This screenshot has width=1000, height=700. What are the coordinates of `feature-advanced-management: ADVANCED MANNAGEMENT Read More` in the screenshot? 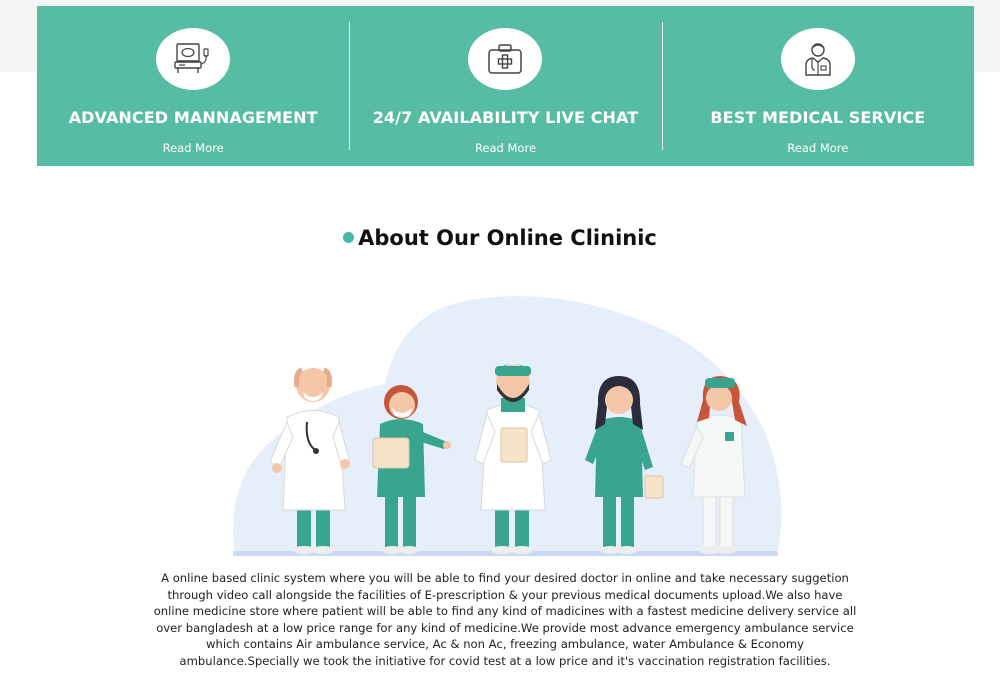 It's located at (193, 86).